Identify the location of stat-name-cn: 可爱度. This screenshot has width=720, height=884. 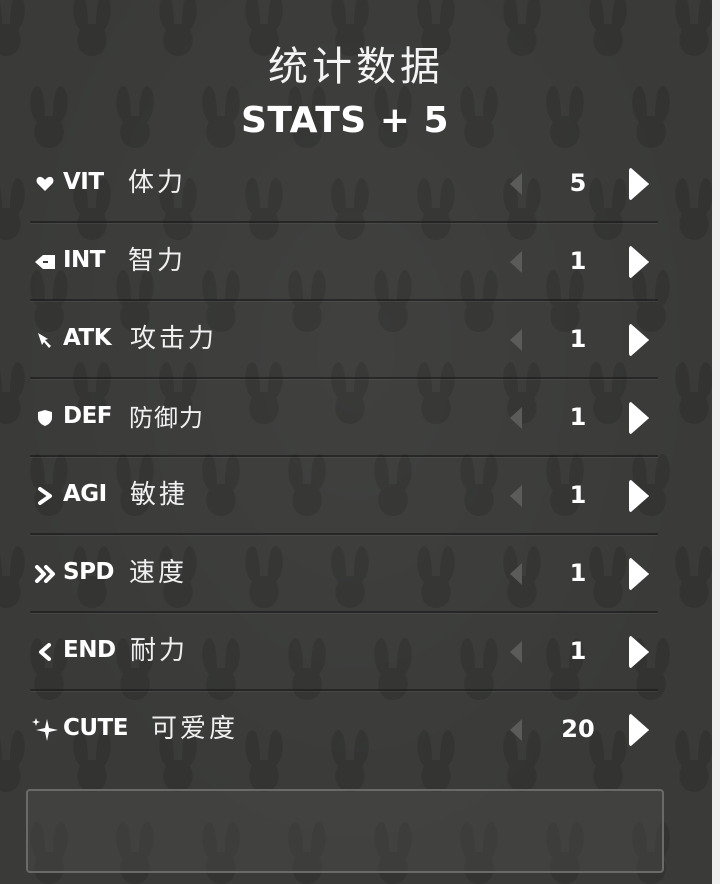
(195, 729).